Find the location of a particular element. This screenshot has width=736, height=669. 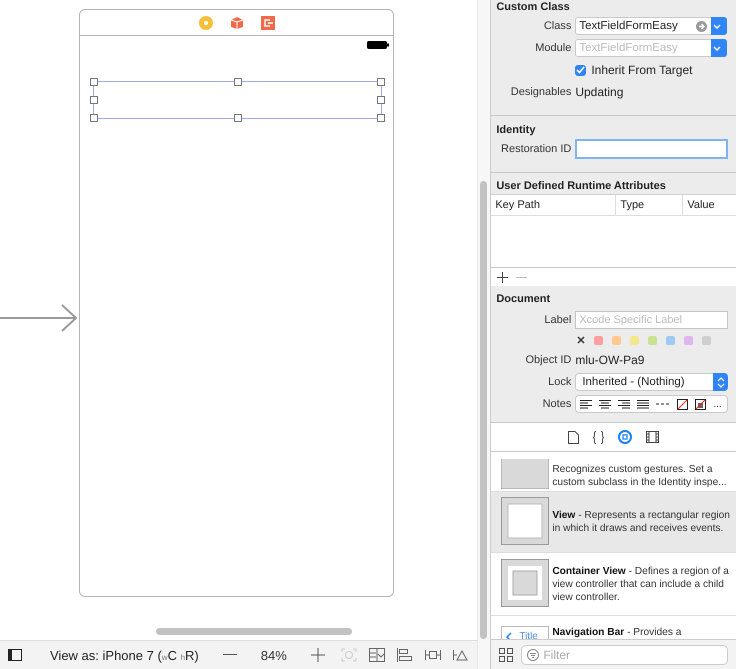

checkbox is located at coordinates (580, 70).